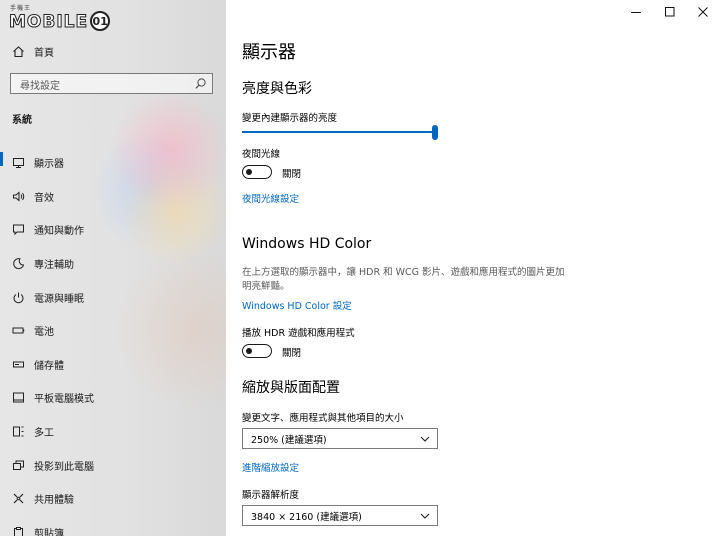 Image resolution: width=719 pixels, height=536 pixels. What do you see at coordinates (44, 333) in the screenshot?
I see `sidebar-item-label: 電池` at bounding box center [44, 333].